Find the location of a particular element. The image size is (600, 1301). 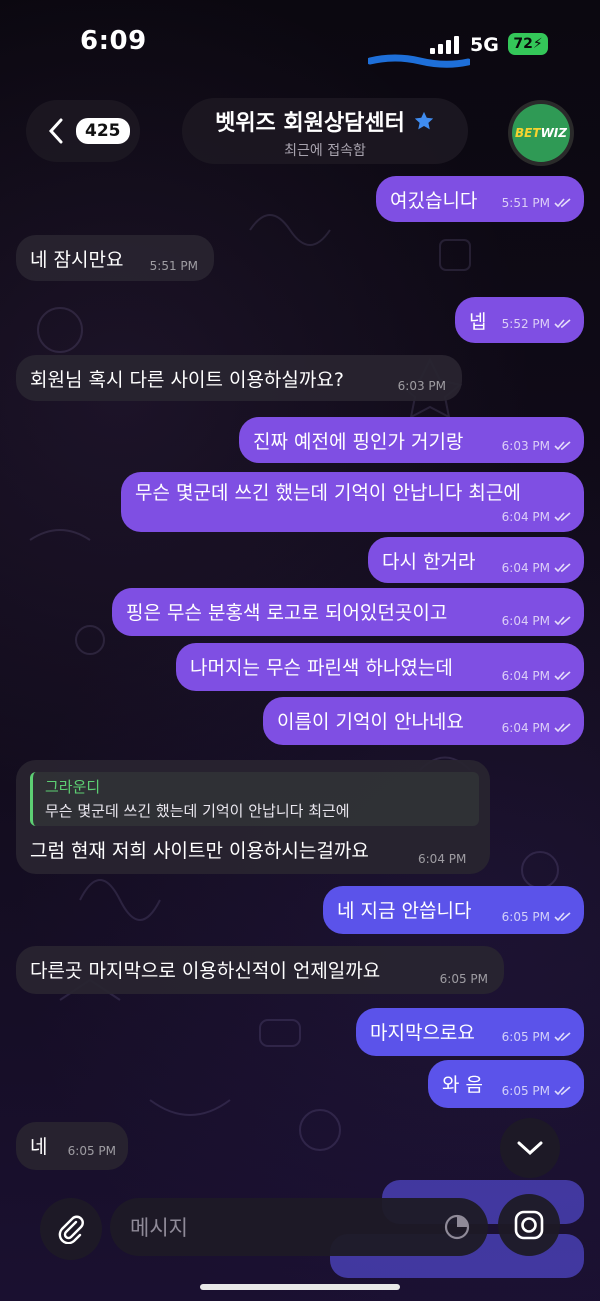

last-seen-status: 최근에 접속함 is located at coordinates (325, 151).